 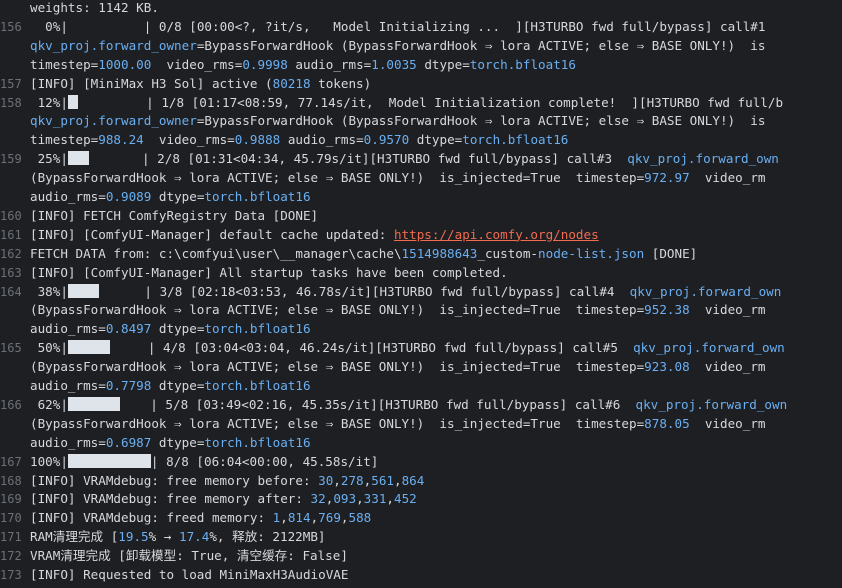 What do you see at coordinates (128, 385) in the screenshot?
I see `text-segment: 0.7798` at bounding box center [128, 385].